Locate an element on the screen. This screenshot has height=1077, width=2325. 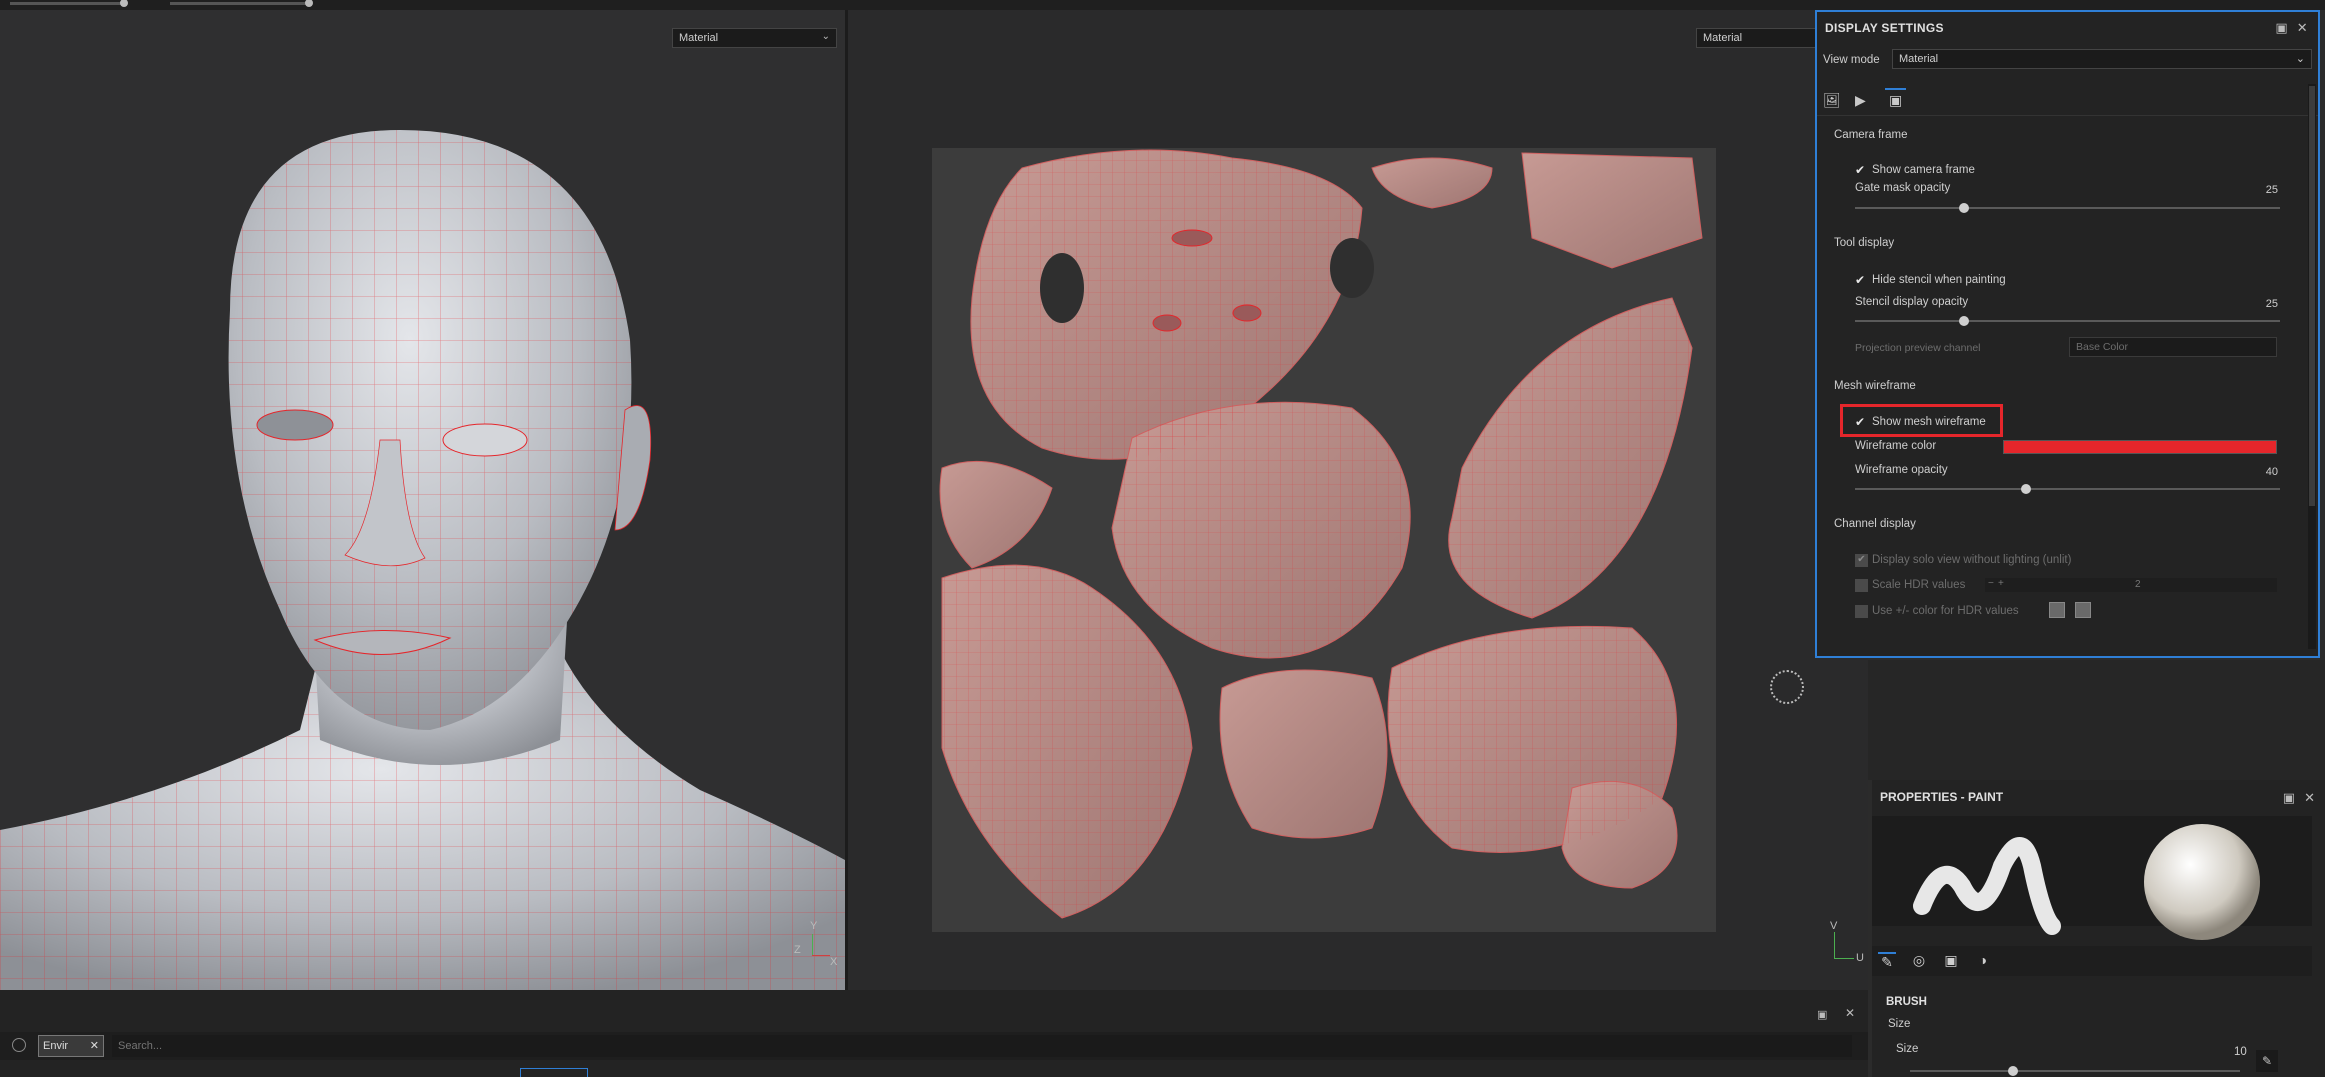
stencil-opacity-value: 25 is located at coordinates (2272, 304).